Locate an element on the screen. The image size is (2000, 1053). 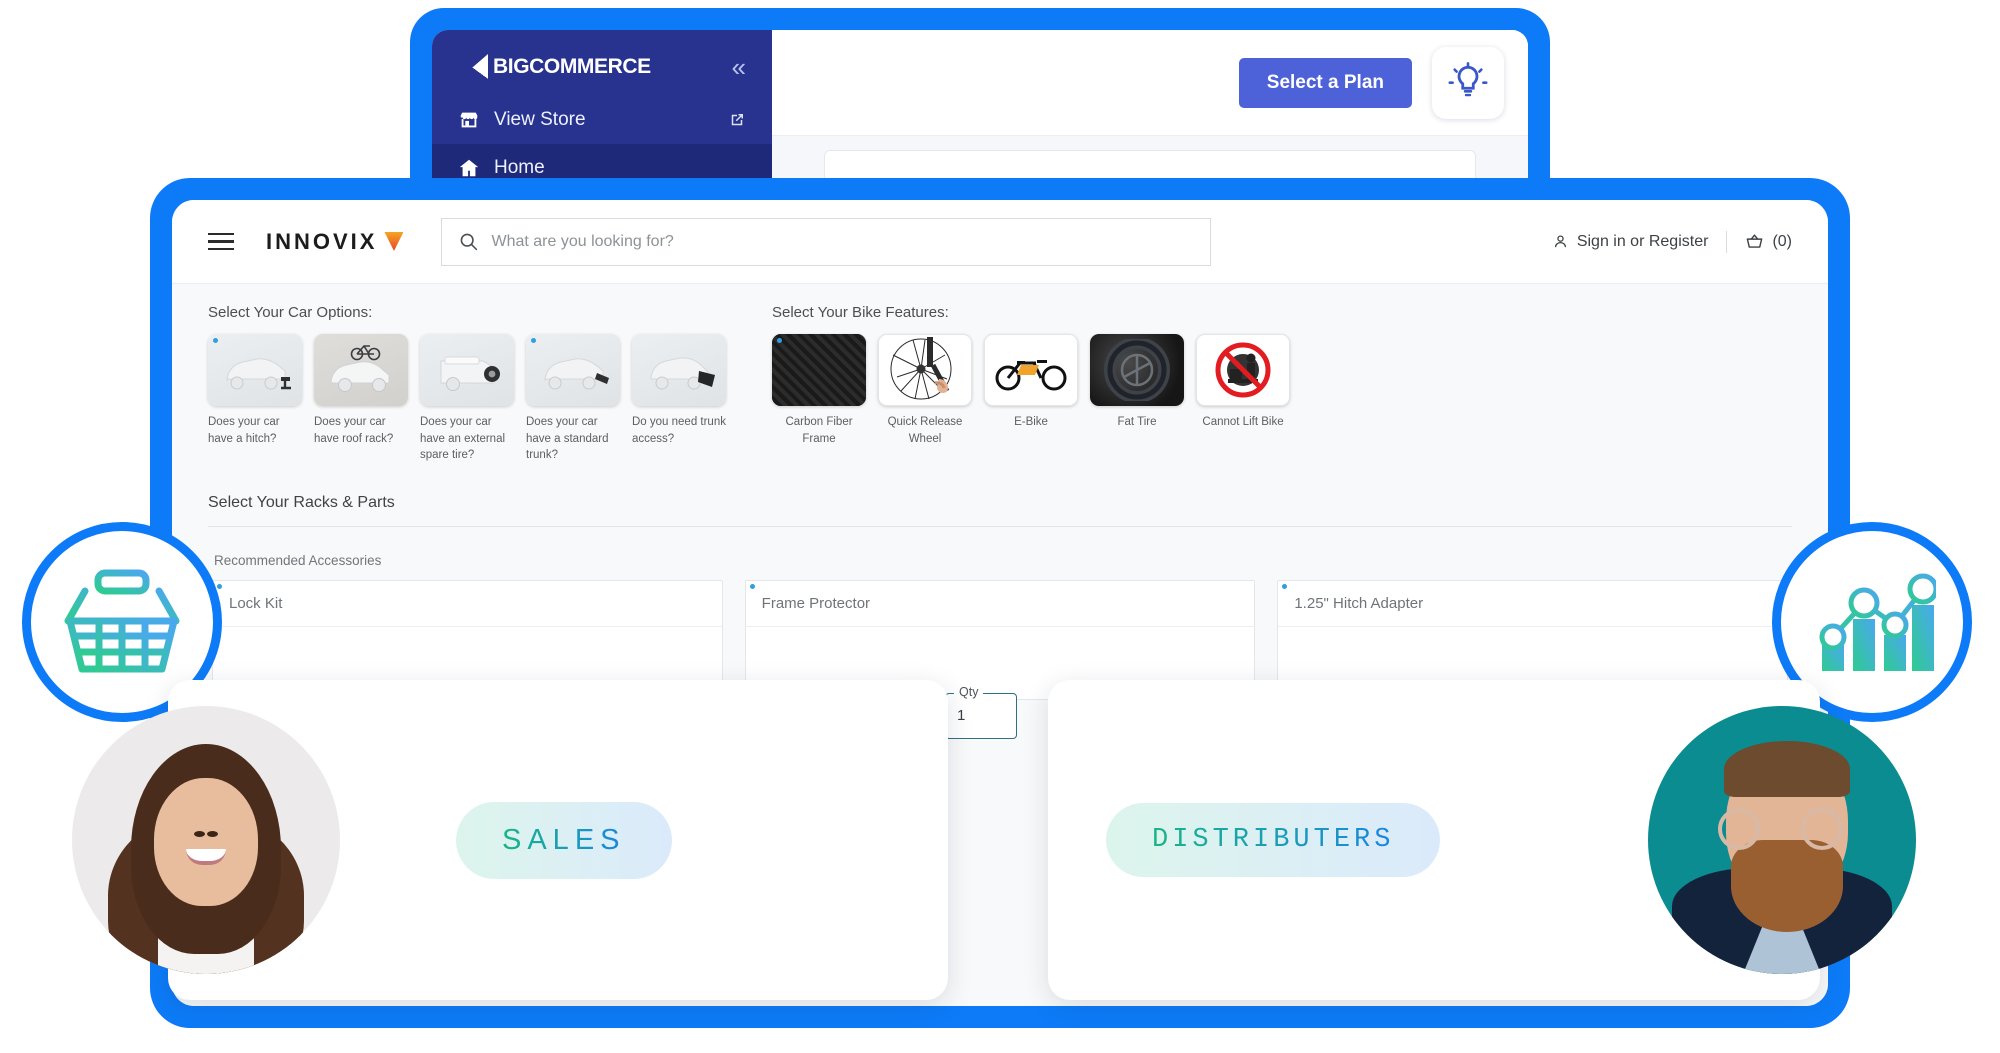
car-option-roof-rack: Does your car have roof rack? is located at coordinates (361, 399).